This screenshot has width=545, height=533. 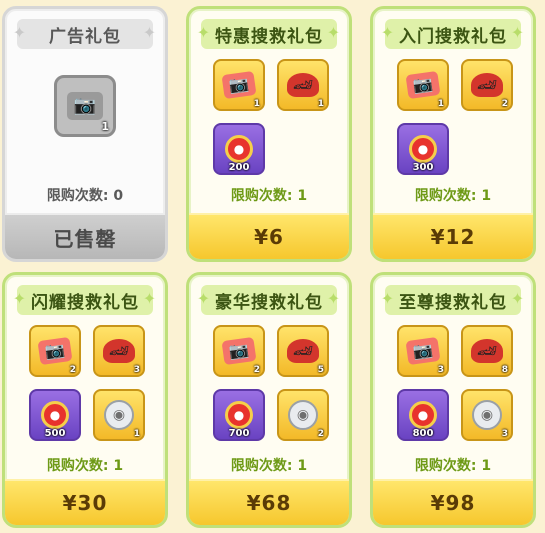 I want to click on pack-title: 闪耀搜救礼包, so click(x=85, y=302).